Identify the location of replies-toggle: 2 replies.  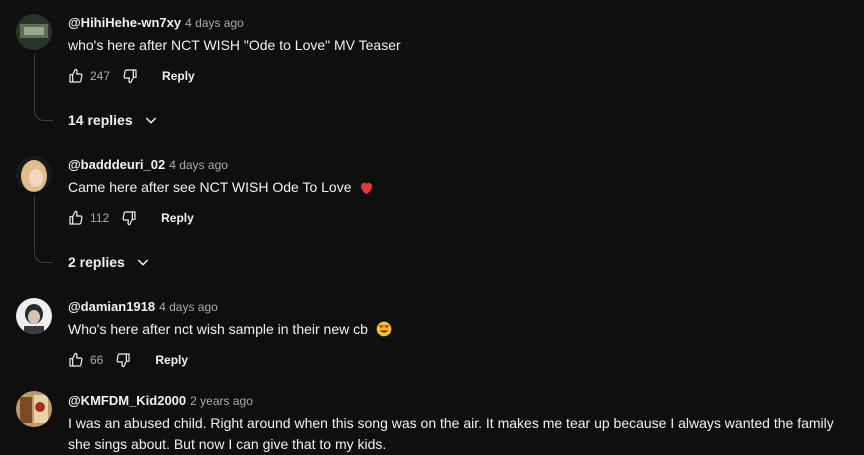
(109, 262).